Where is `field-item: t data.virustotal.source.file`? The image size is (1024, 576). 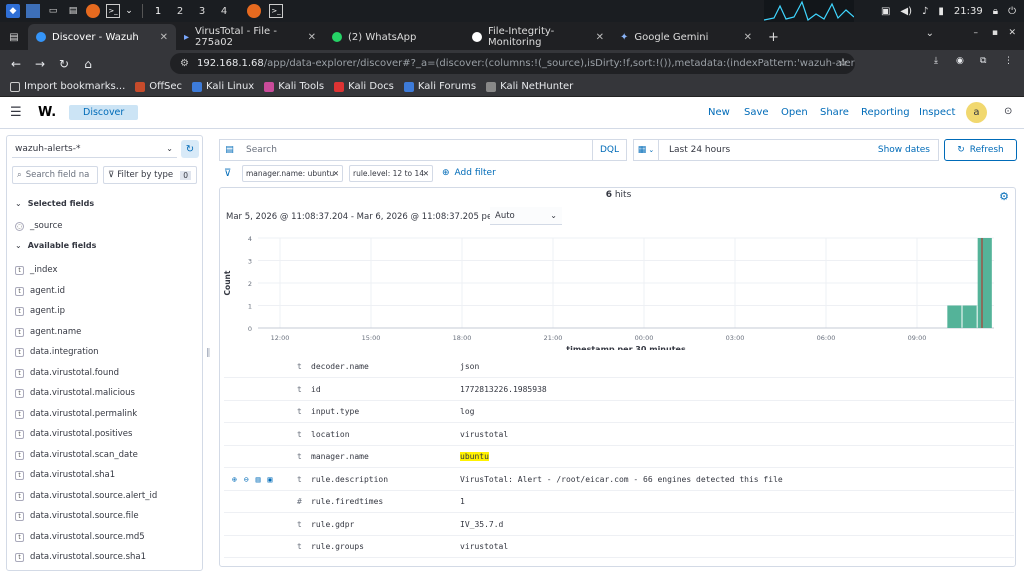 field-item: t data.virustotal.source.file is located at coordinates (77, 516).